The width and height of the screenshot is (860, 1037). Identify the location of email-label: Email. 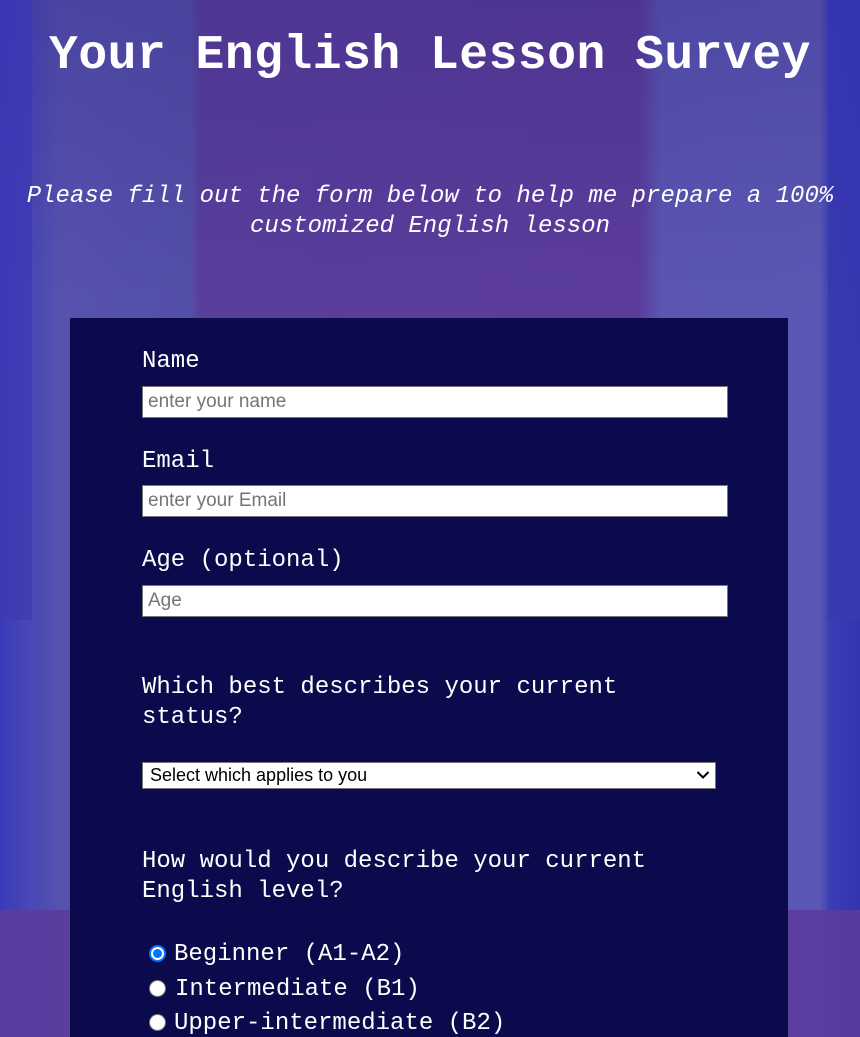
(178, 461).